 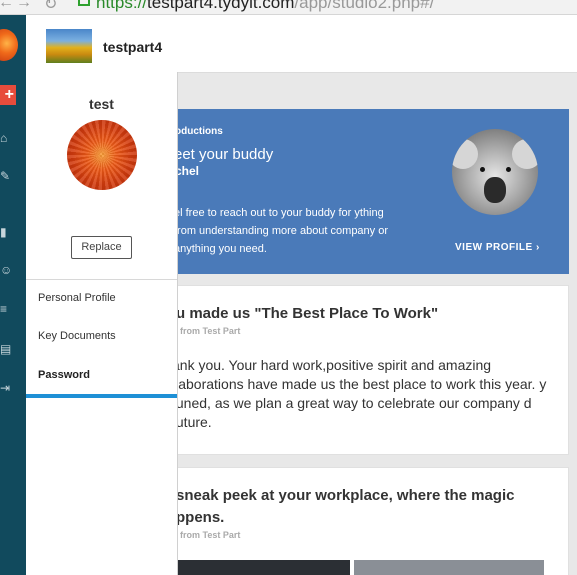 What do you see at coordinates (308, 313) in the screenshot?
I see `post-title: u made us "The Best Place To Work"` at bounding box center [308, 313].